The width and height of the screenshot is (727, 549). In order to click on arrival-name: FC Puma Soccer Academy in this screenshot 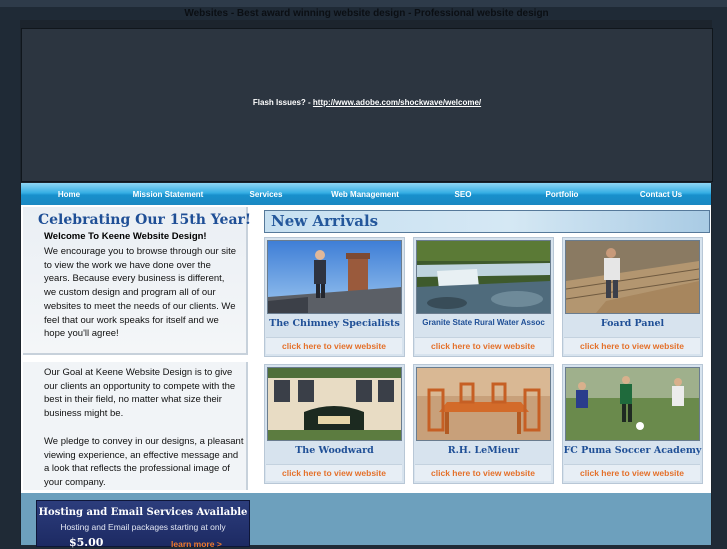, I will do `click(632, 450)`.